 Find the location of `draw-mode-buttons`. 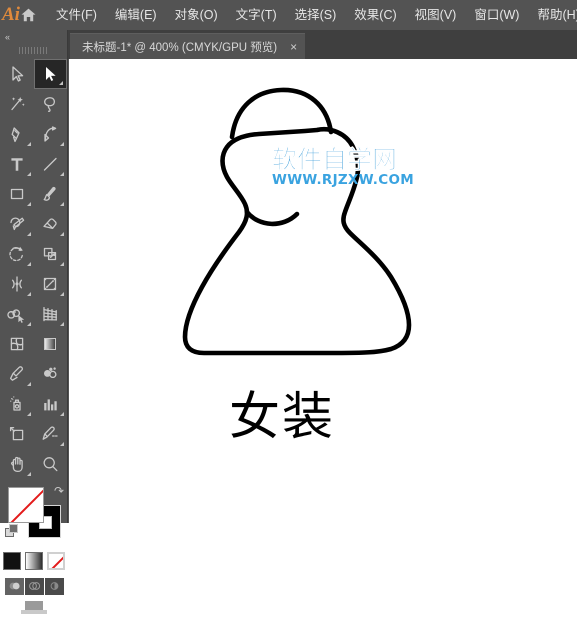

draw-mode-buttons is located at coordinates (34, 586).